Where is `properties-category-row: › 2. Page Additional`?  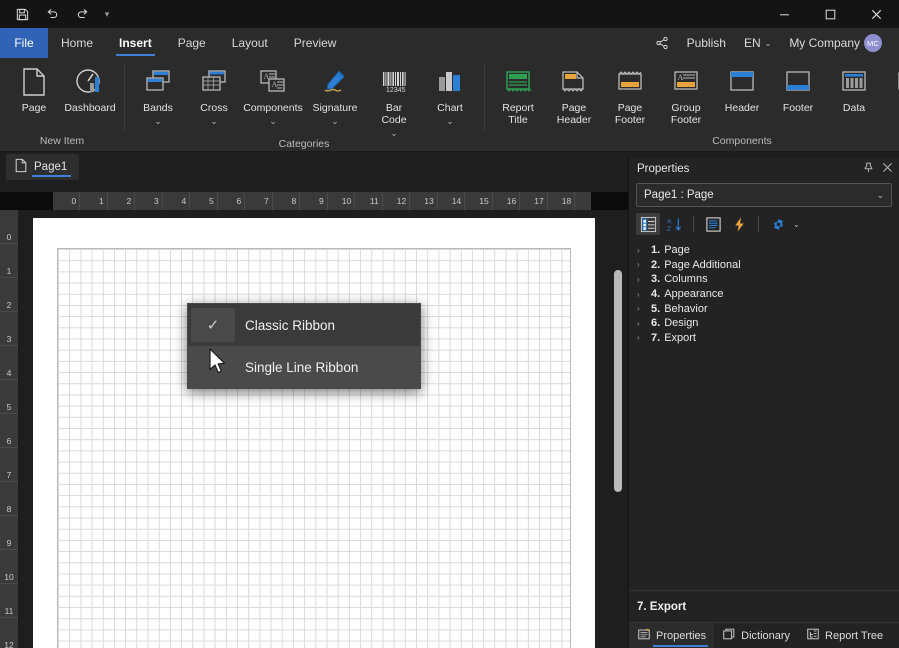 properties-category-row: › 2. Page Additional is located at coordinates (765, 265).